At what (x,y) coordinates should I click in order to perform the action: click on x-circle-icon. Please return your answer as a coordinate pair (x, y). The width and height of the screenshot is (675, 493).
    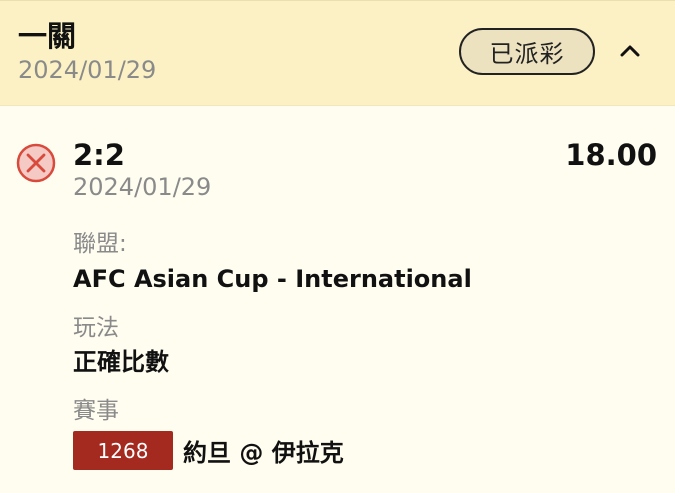
    Looking at the image, I should click on (36, 163).